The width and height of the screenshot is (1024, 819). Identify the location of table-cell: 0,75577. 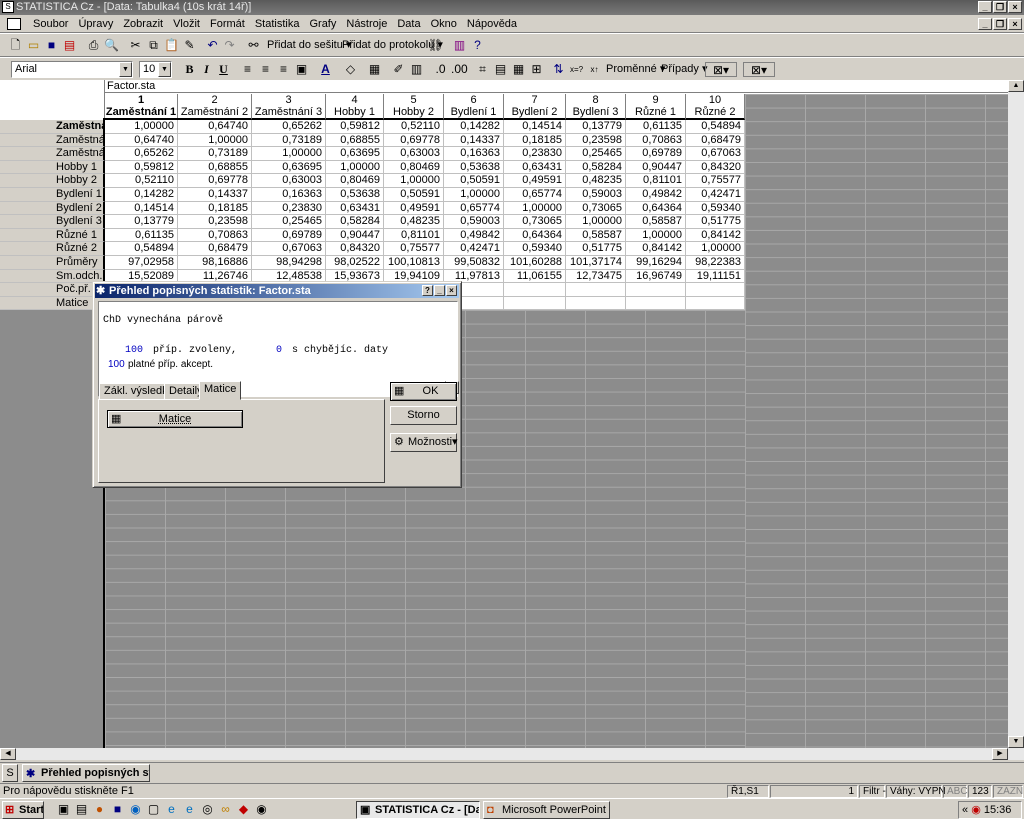
(414, 249).